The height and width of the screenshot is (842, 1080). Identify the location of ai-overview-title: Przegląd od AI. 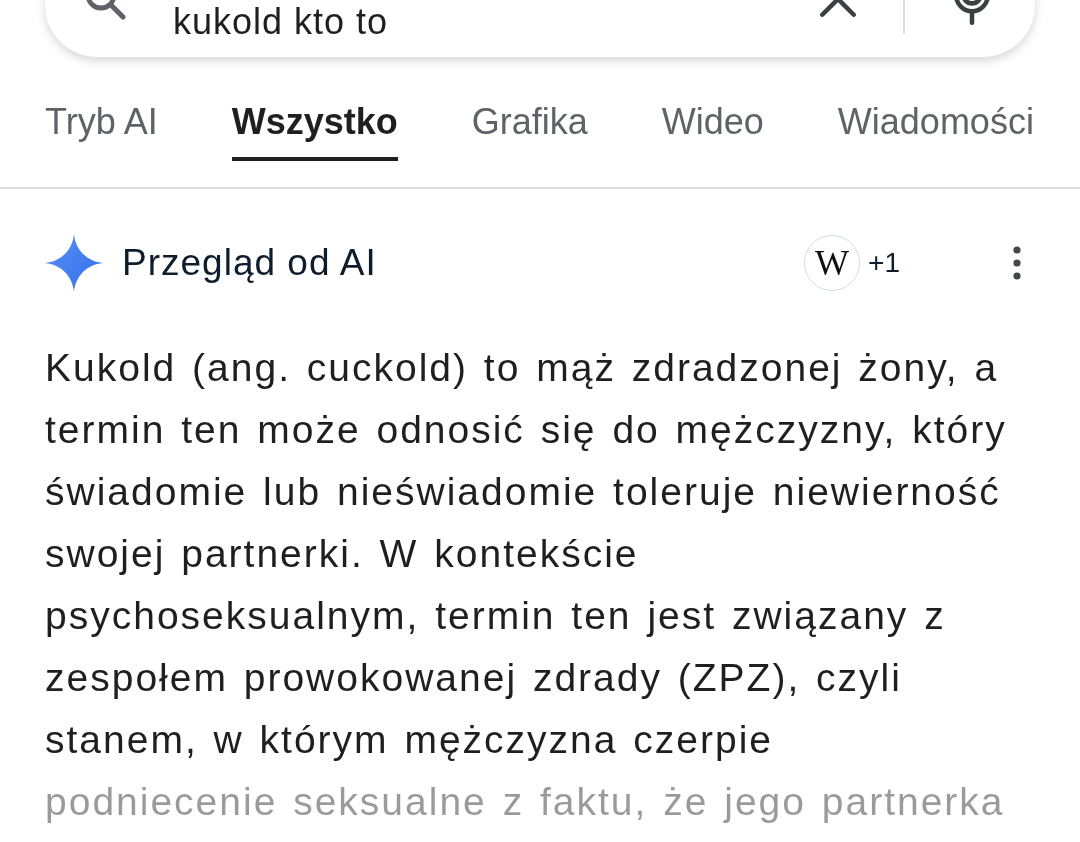
(249, 263).